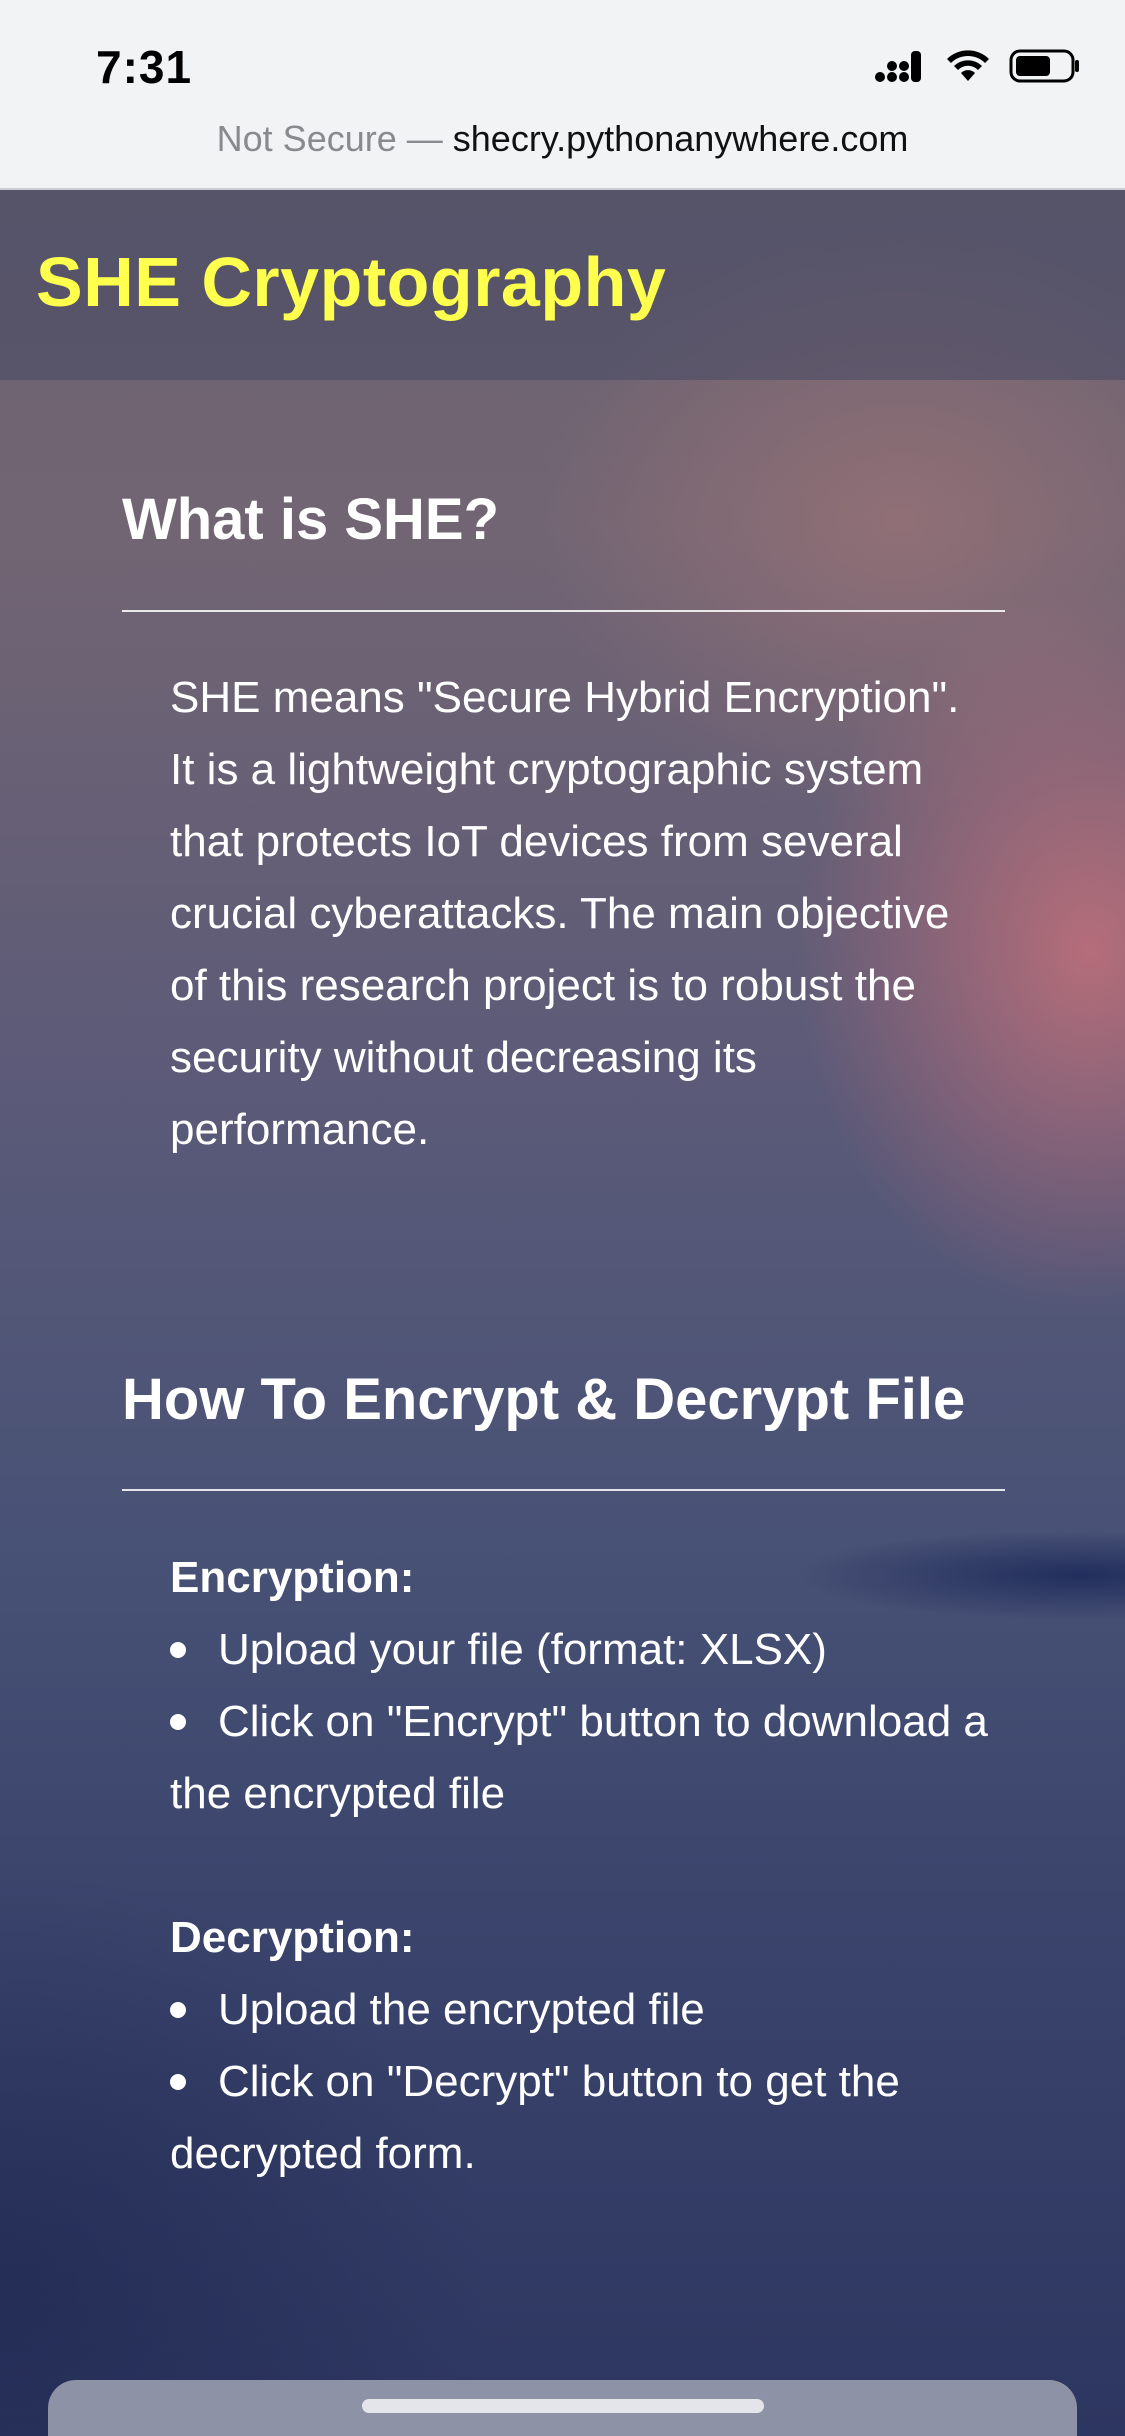  I want to click on status-icons, so click(978, 66).